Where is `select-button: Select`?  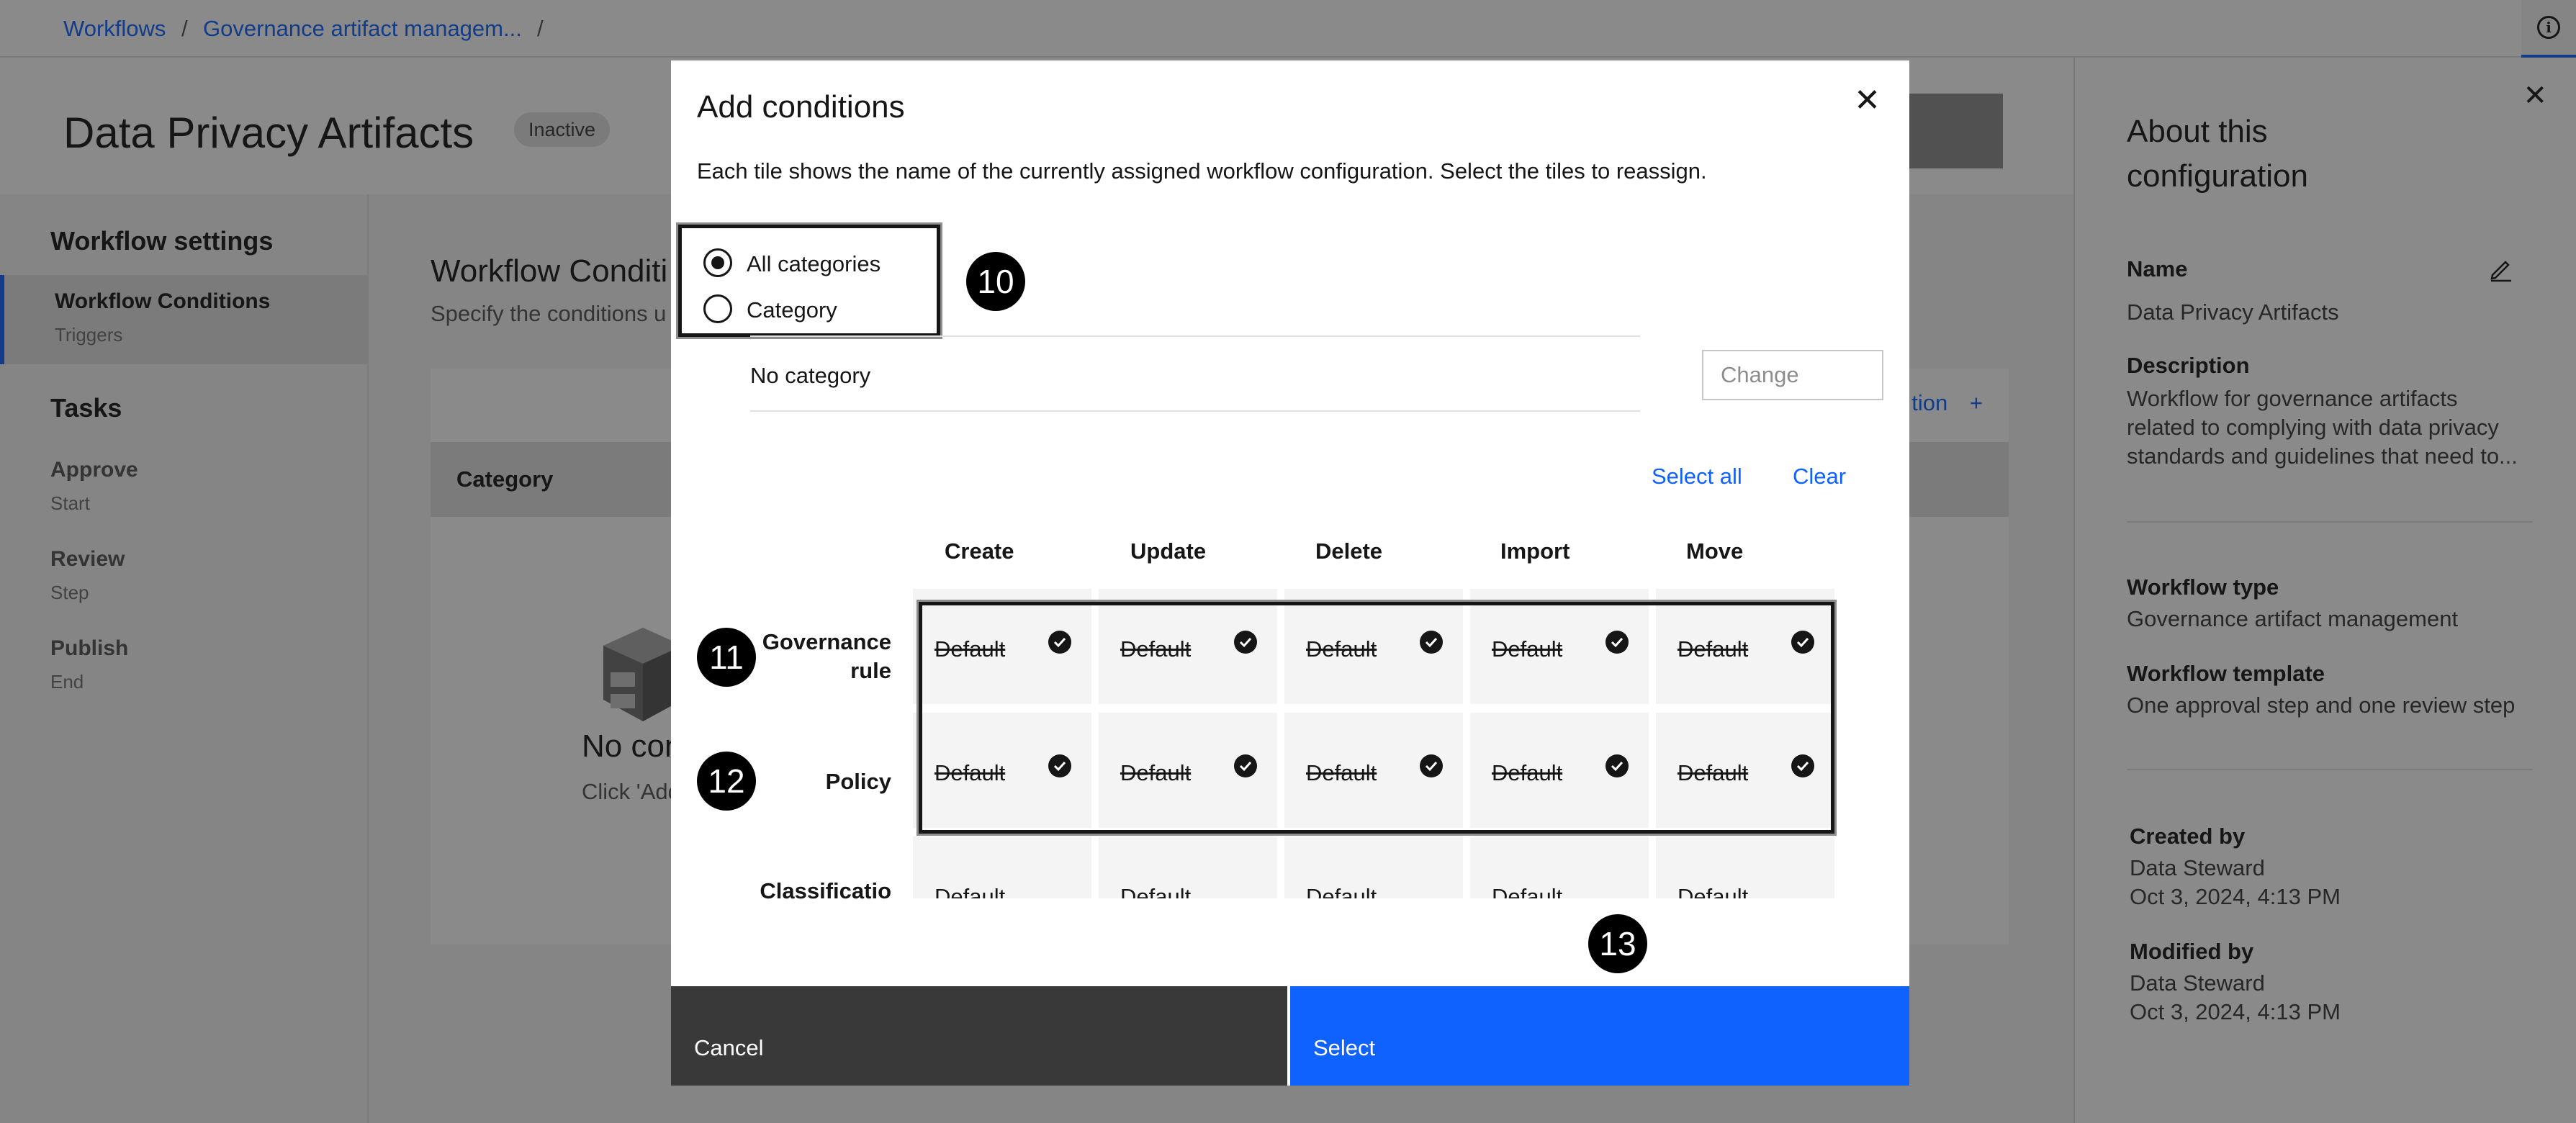 select-button: Select is located at coordinates (1599, 1036).